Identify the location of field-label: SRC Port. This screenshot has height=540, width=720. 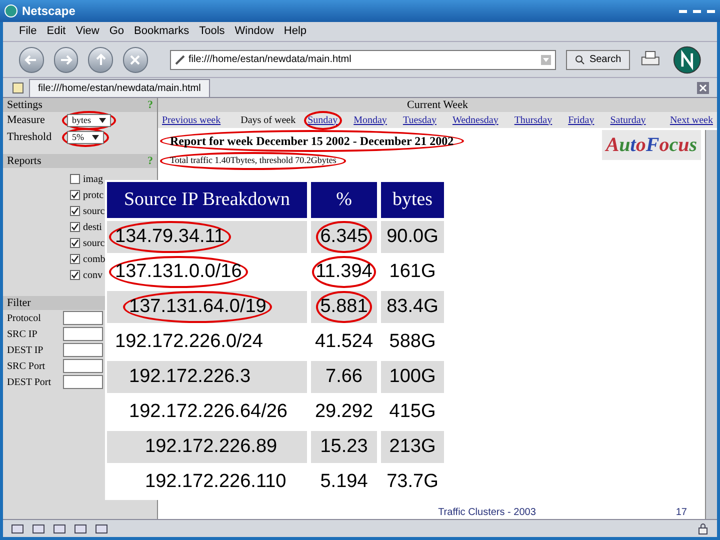
(26, 367).